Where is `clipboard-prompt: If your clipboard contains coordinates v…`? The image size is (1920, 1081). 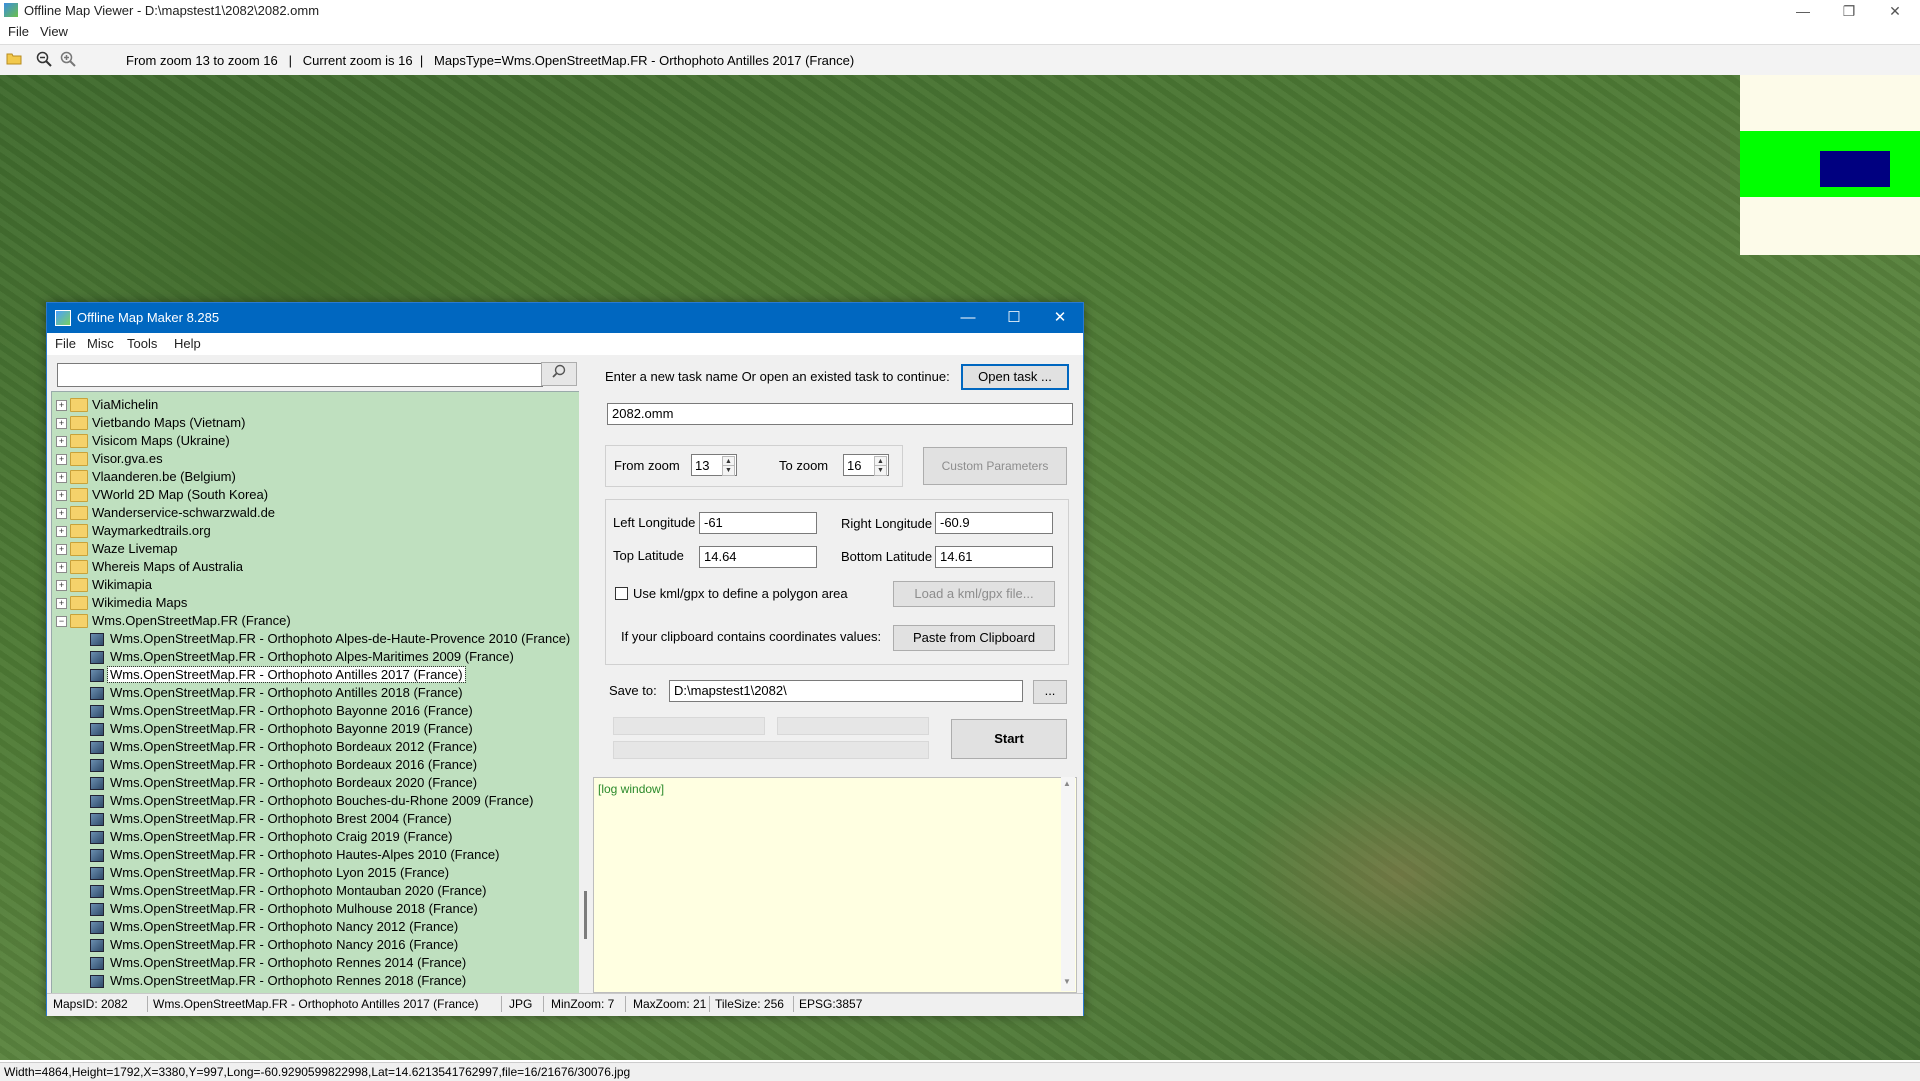
clipboard-prompt: If your clipboard contains coordinates v… is located at coordinates (751, 636).